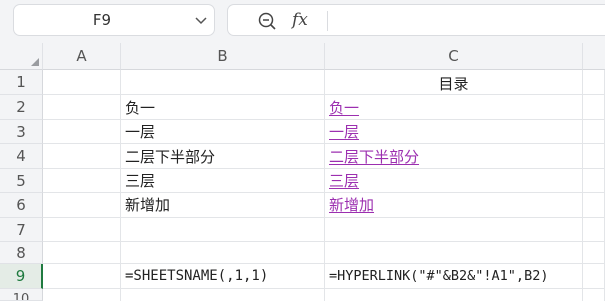 This screenshot has height=301, width=605. What do you see at coordinates (21, 276) in the screenshot?
I see `row-header-9: 9` at bounding box center [21, 276].